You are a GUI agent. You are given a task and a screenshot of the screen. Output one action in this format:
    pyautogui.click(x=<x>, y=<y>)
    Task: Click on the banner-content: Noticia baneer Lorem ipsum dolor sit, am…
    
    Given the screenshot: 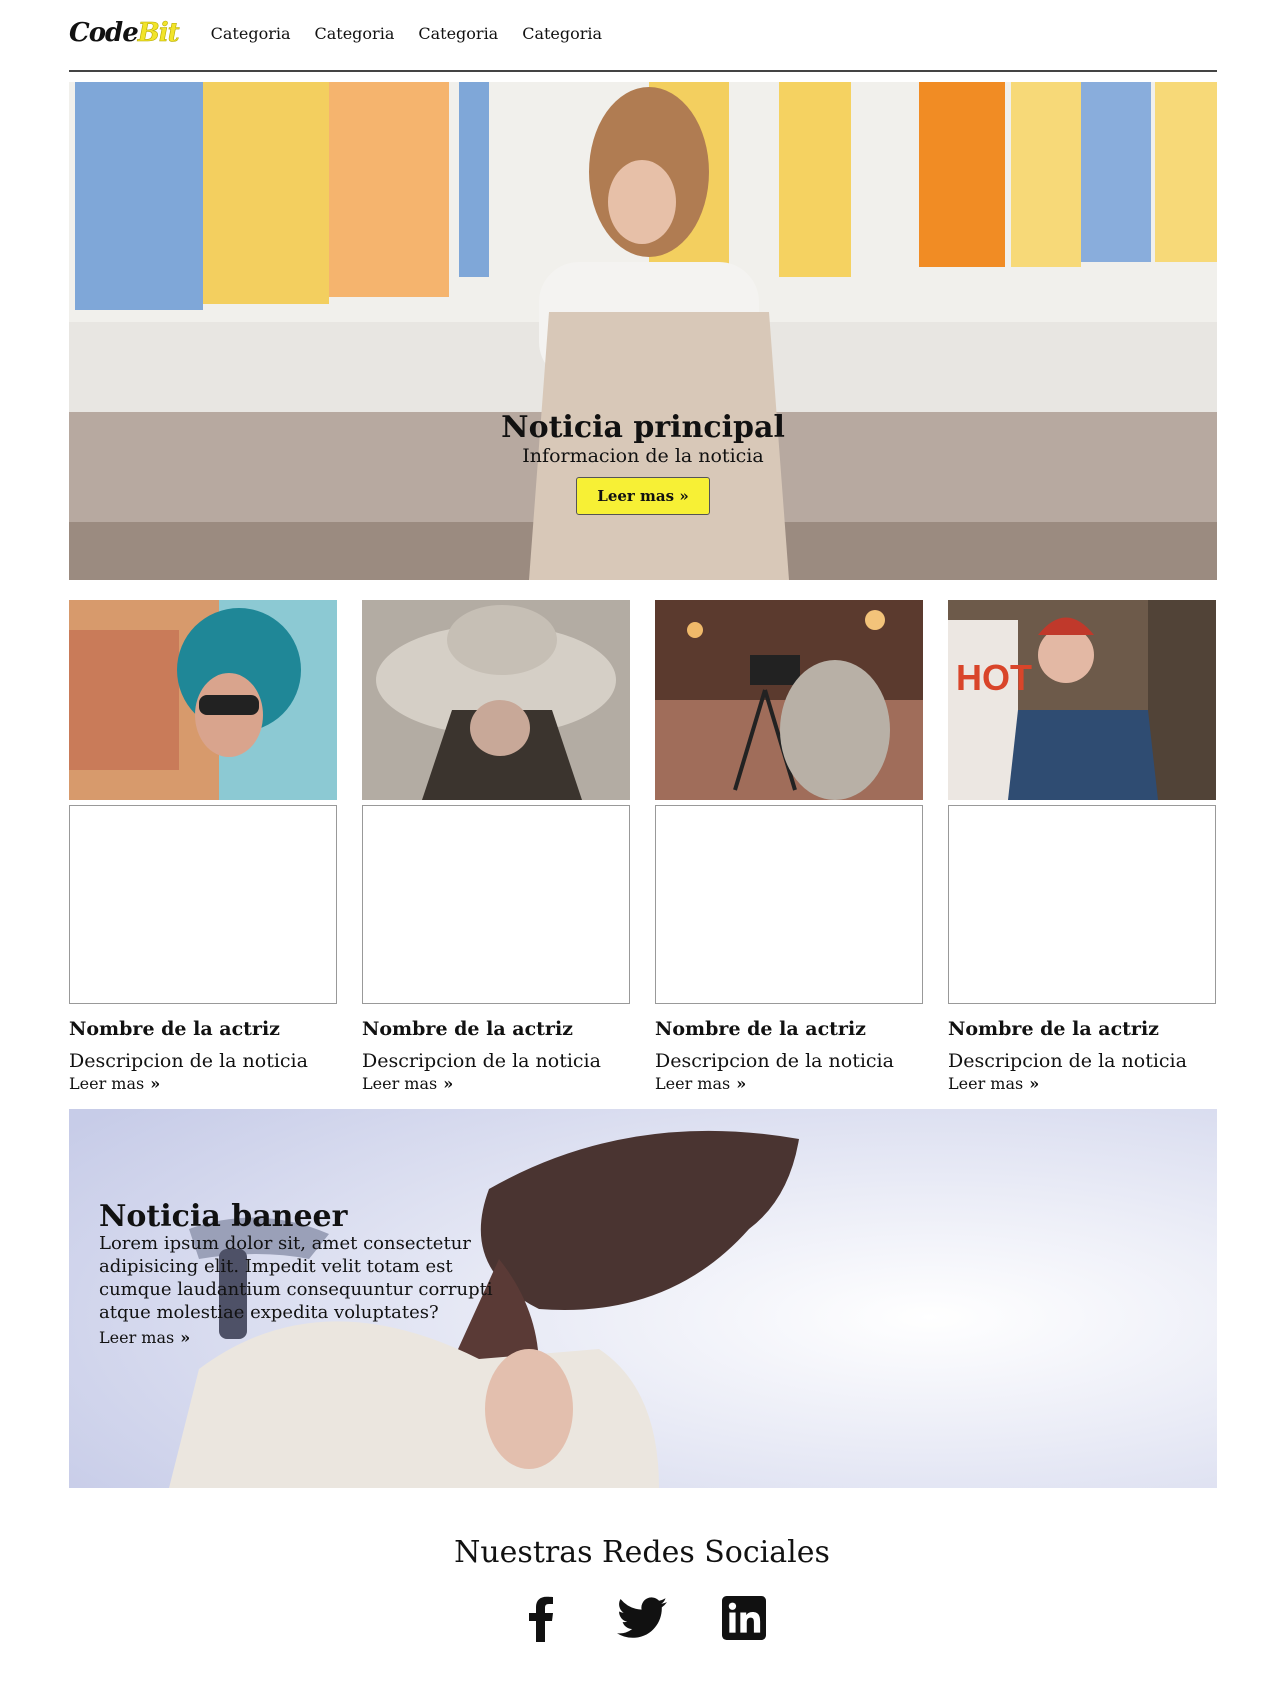 What is the action you would take?
    pyautogui.click(x=299, y=1273)
    